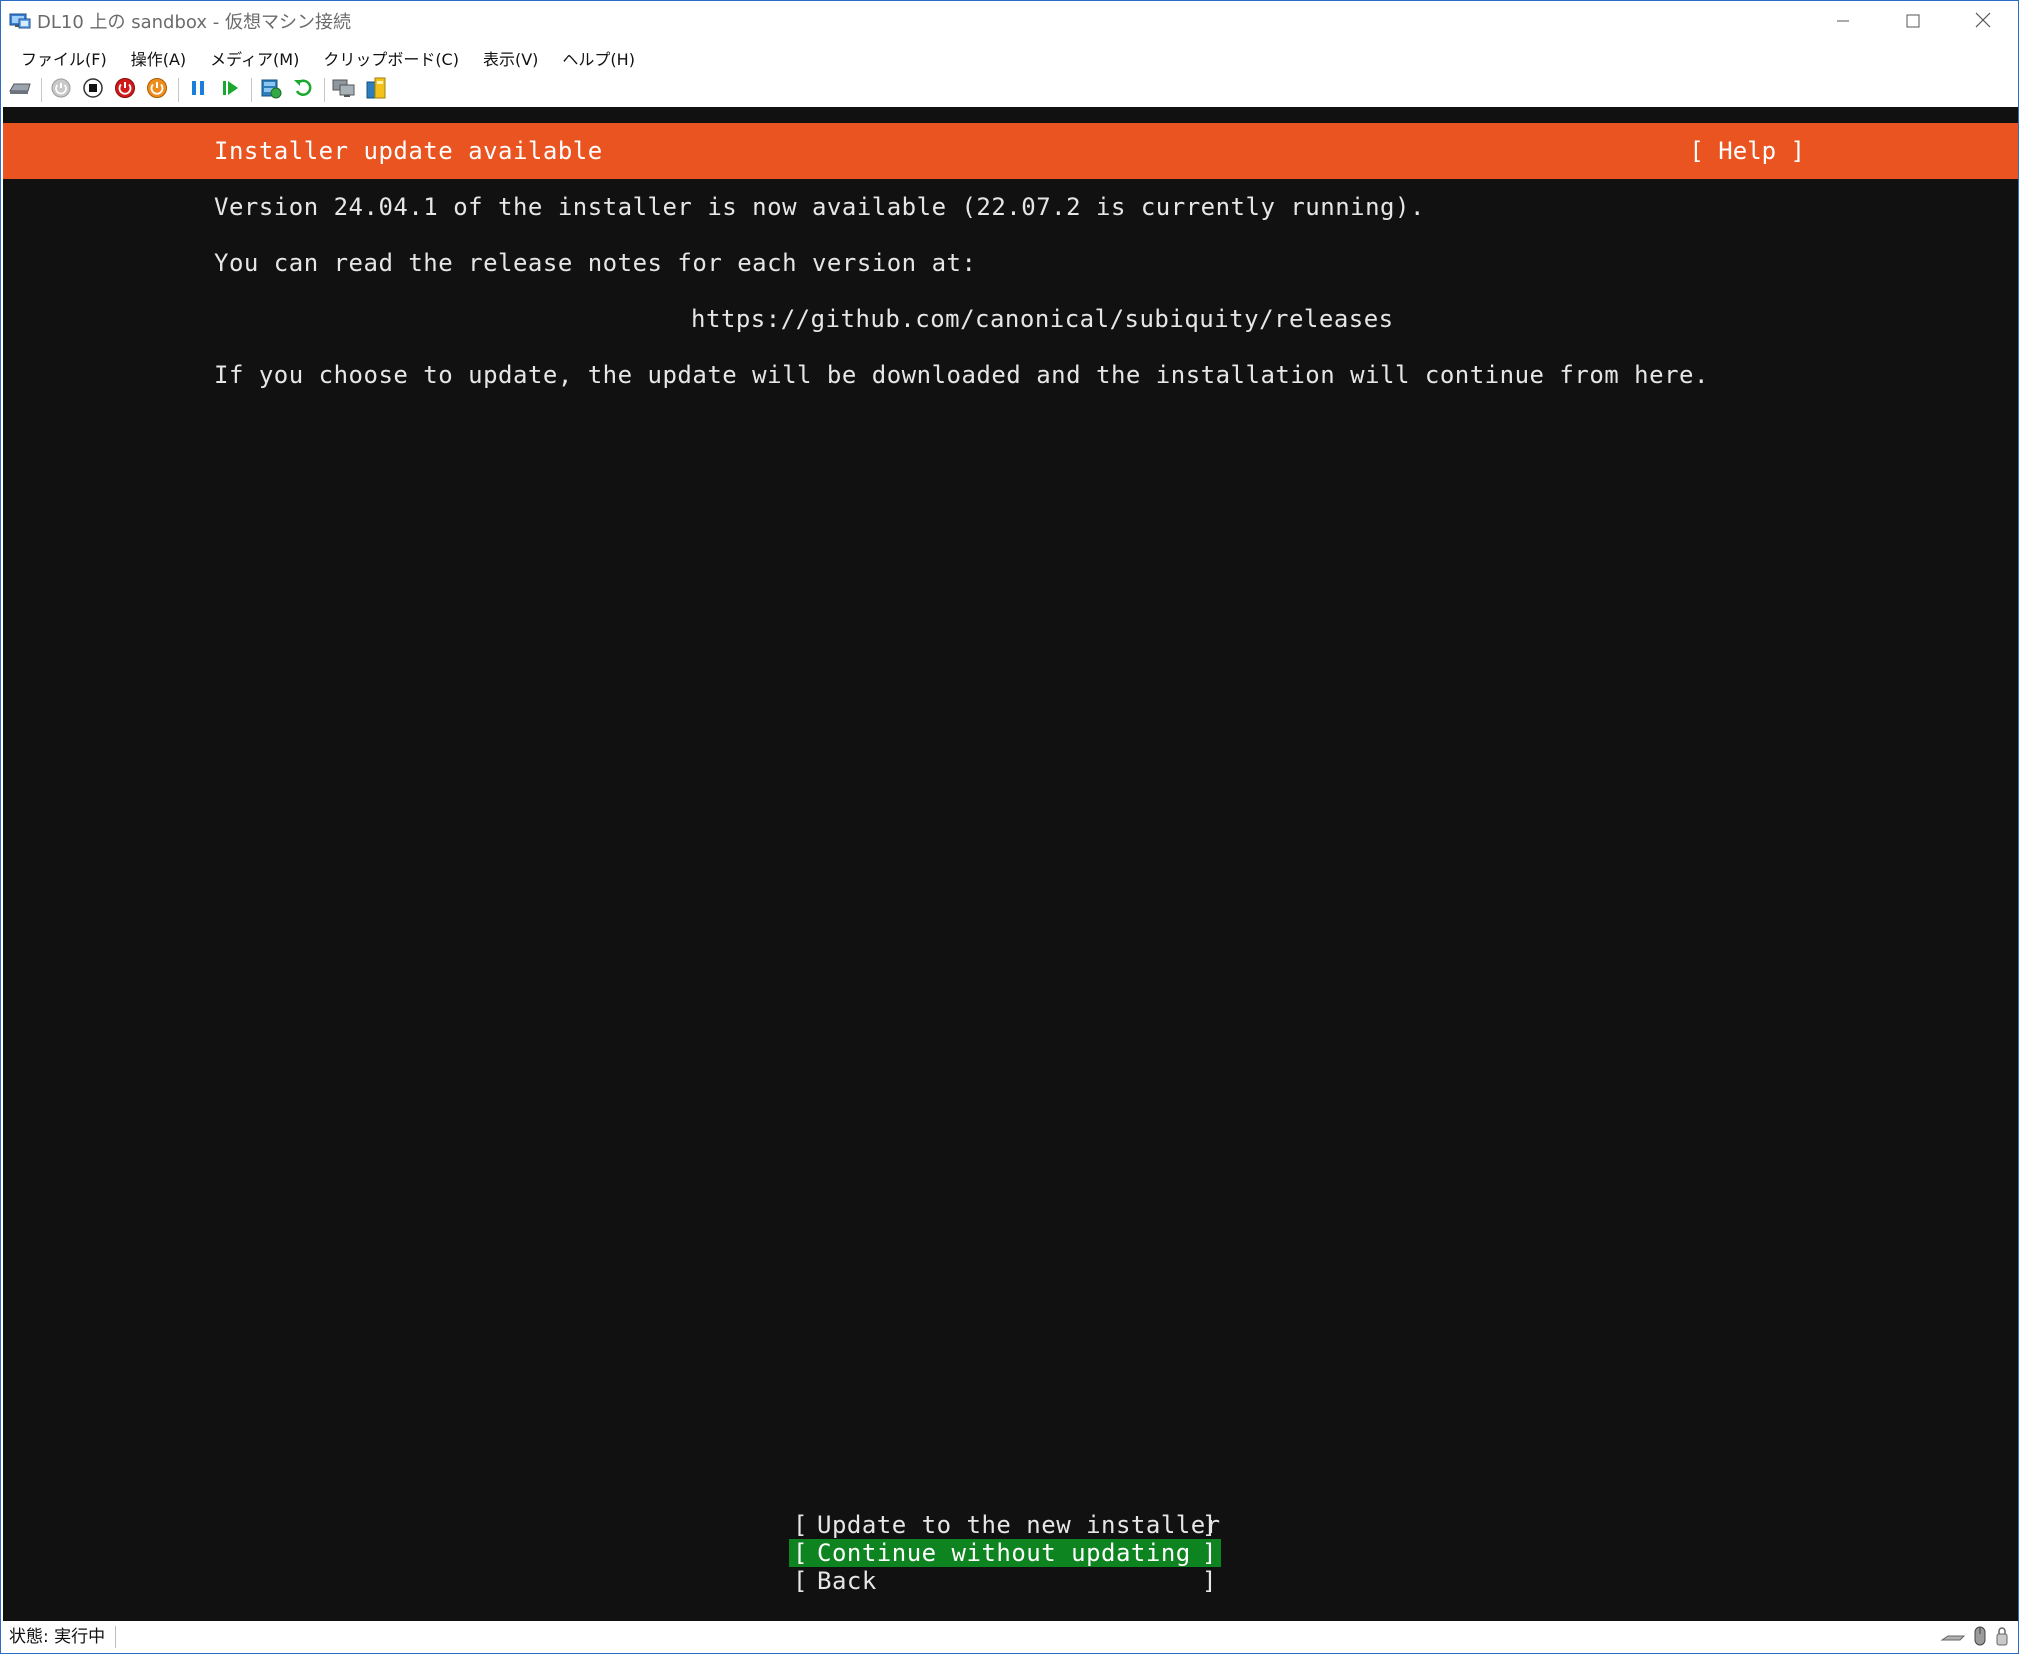 Image resolution: width=2019 pixels, height=1654 pixels. I want to click on maximize-button, so click(1913, 21).